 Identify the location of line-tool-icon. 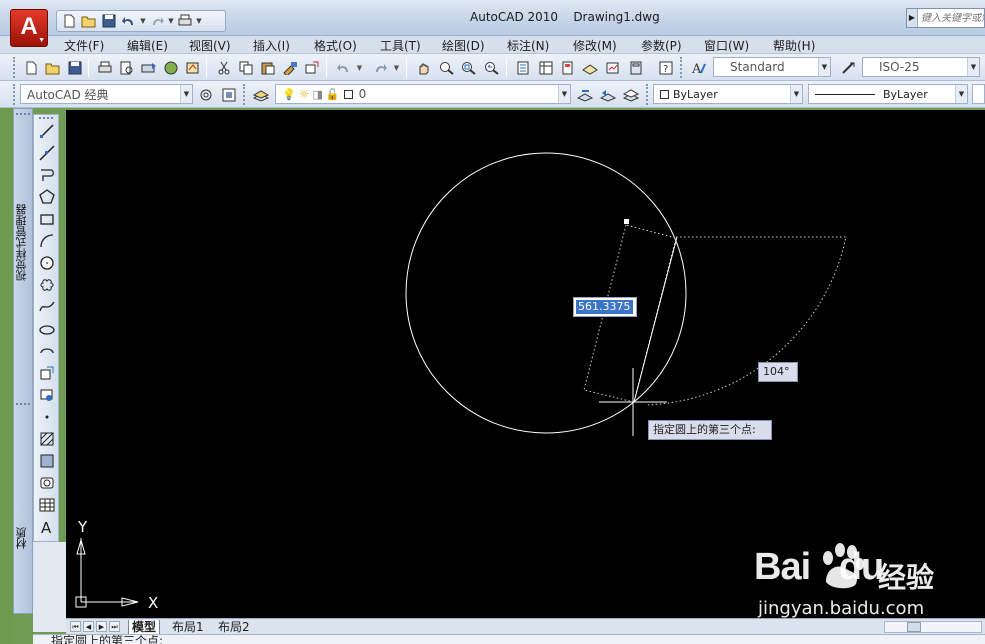
(47, 131).